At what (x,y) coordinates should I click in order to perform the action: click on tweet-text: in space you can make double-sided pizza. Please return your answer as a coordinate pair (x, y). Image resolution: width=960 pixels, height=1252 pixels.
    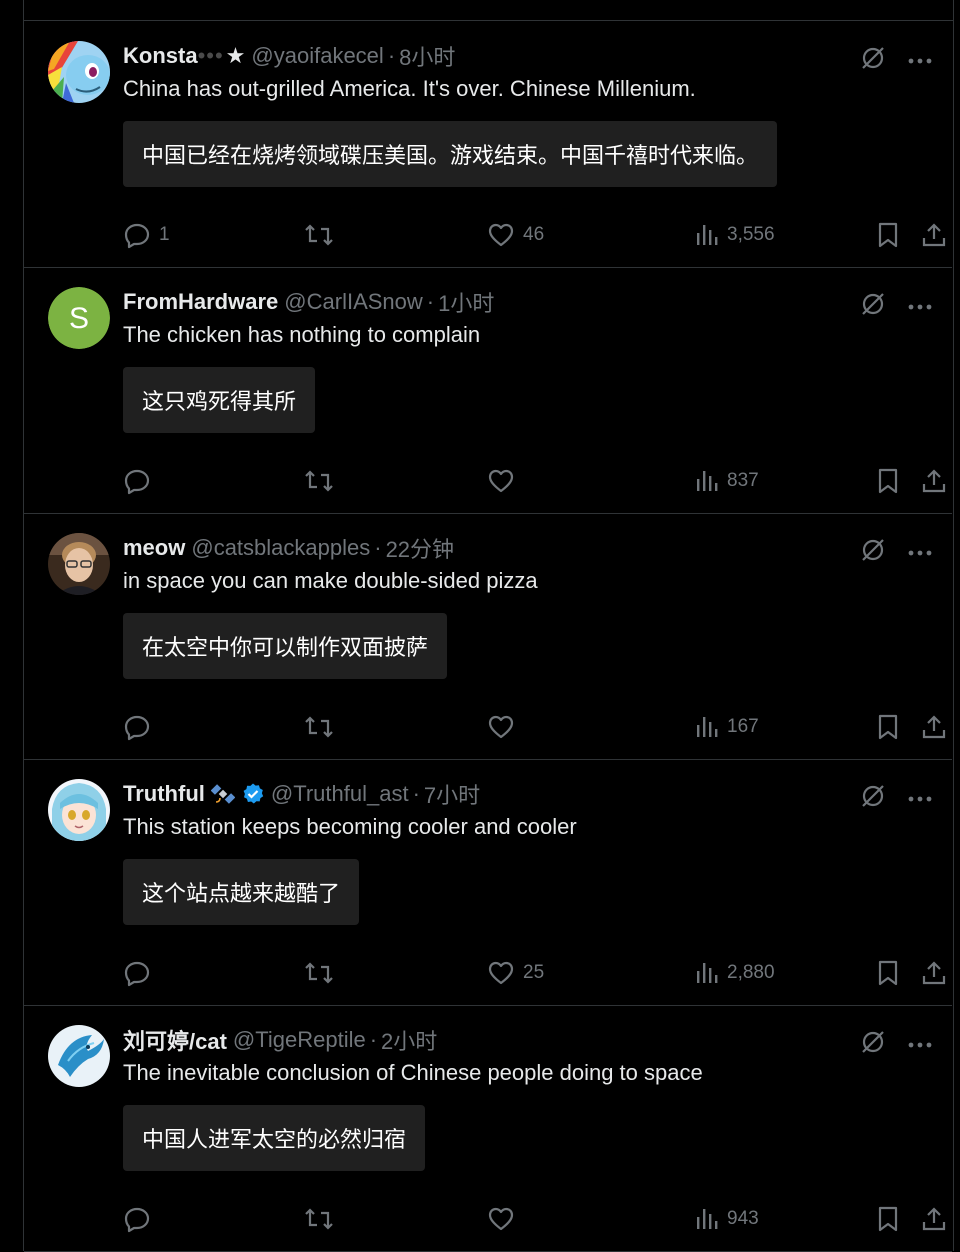
    Looking at the image, I should click on (330, 580).